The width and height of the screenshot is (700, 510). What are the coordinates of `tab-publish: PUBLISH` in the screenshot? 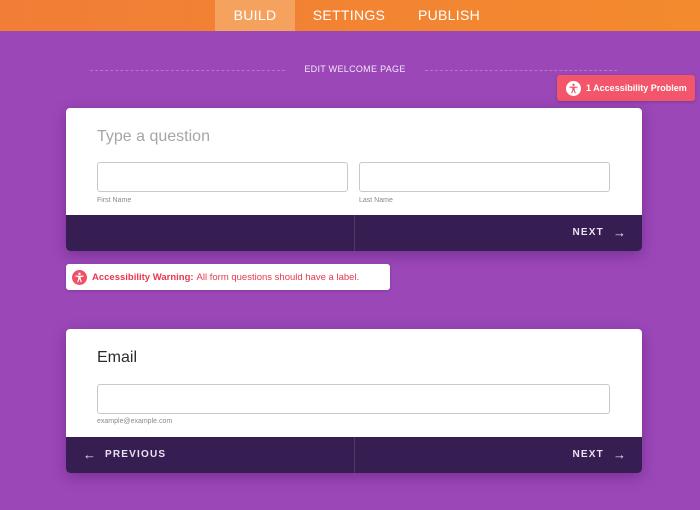 It's located at (449, 15).